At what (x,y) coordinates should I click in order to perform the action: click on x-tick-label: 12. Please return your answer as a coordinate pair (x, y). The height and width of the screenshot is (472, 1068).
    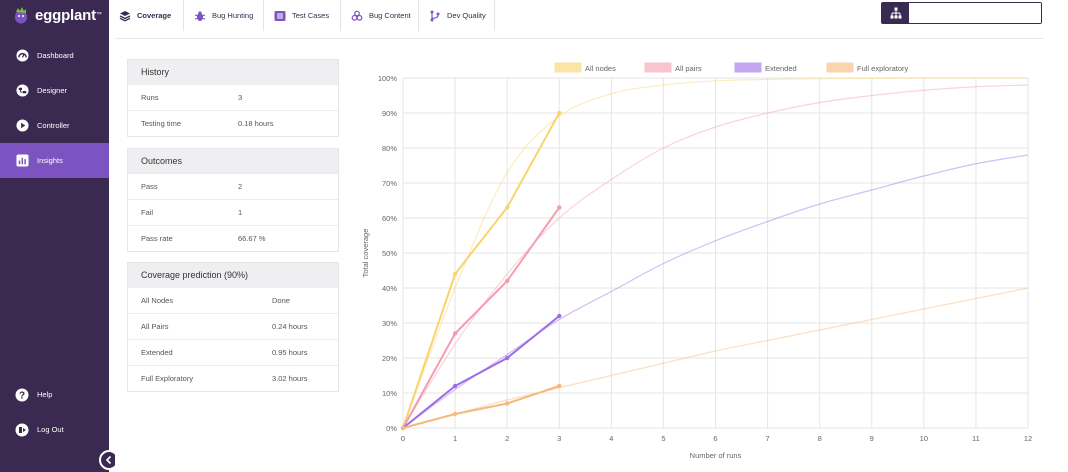
    Looking at the image, I should click on (1028, 438).